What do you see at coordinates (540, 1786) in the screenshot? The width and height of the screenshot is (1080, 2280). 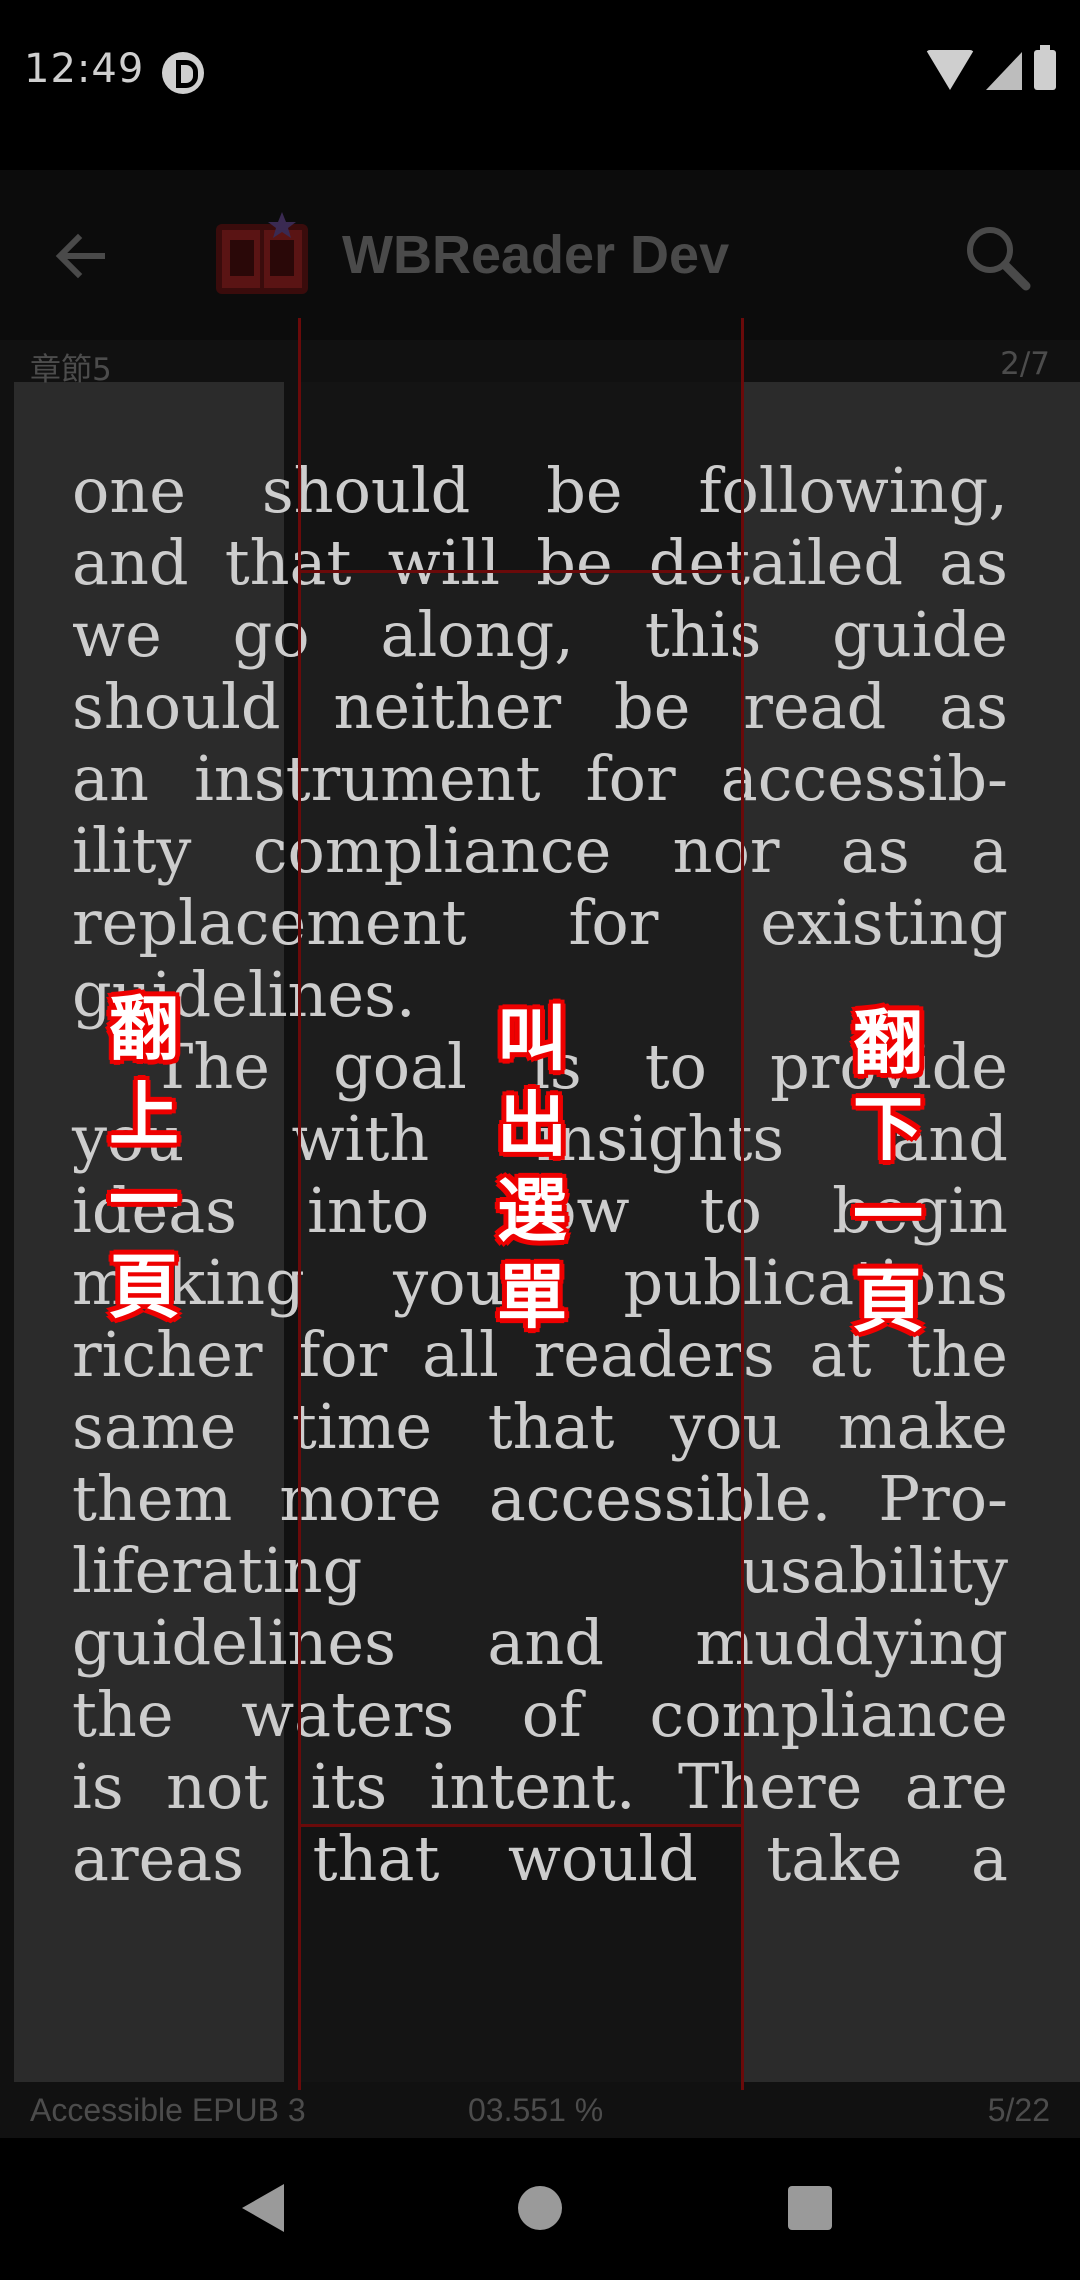 I see `text-line: is not its intent. There are` at bounding box center [540, 1786].